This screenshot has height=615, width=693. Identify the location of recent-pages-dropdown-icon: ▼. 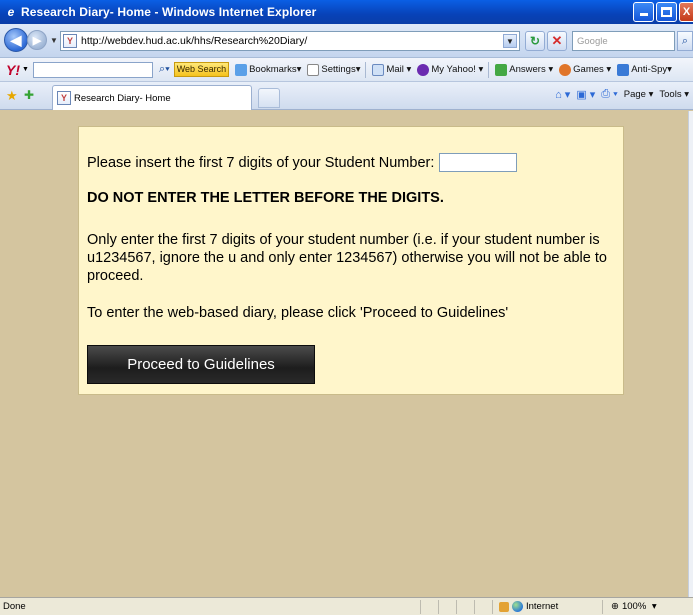
(54, 40).